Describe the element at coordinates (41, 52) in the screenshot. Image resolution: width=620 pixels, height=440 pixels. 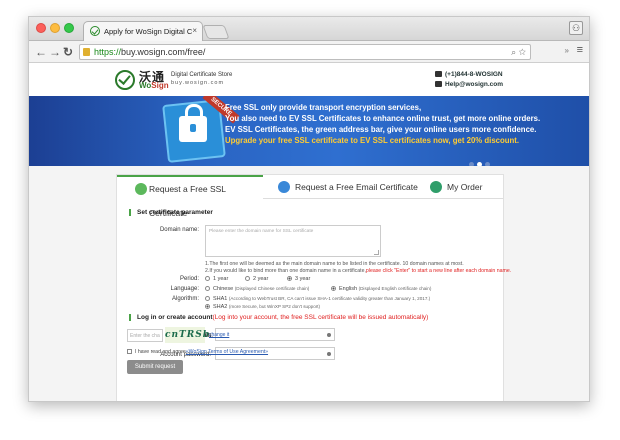
I see `back-arrow-icon: ←` at that location.